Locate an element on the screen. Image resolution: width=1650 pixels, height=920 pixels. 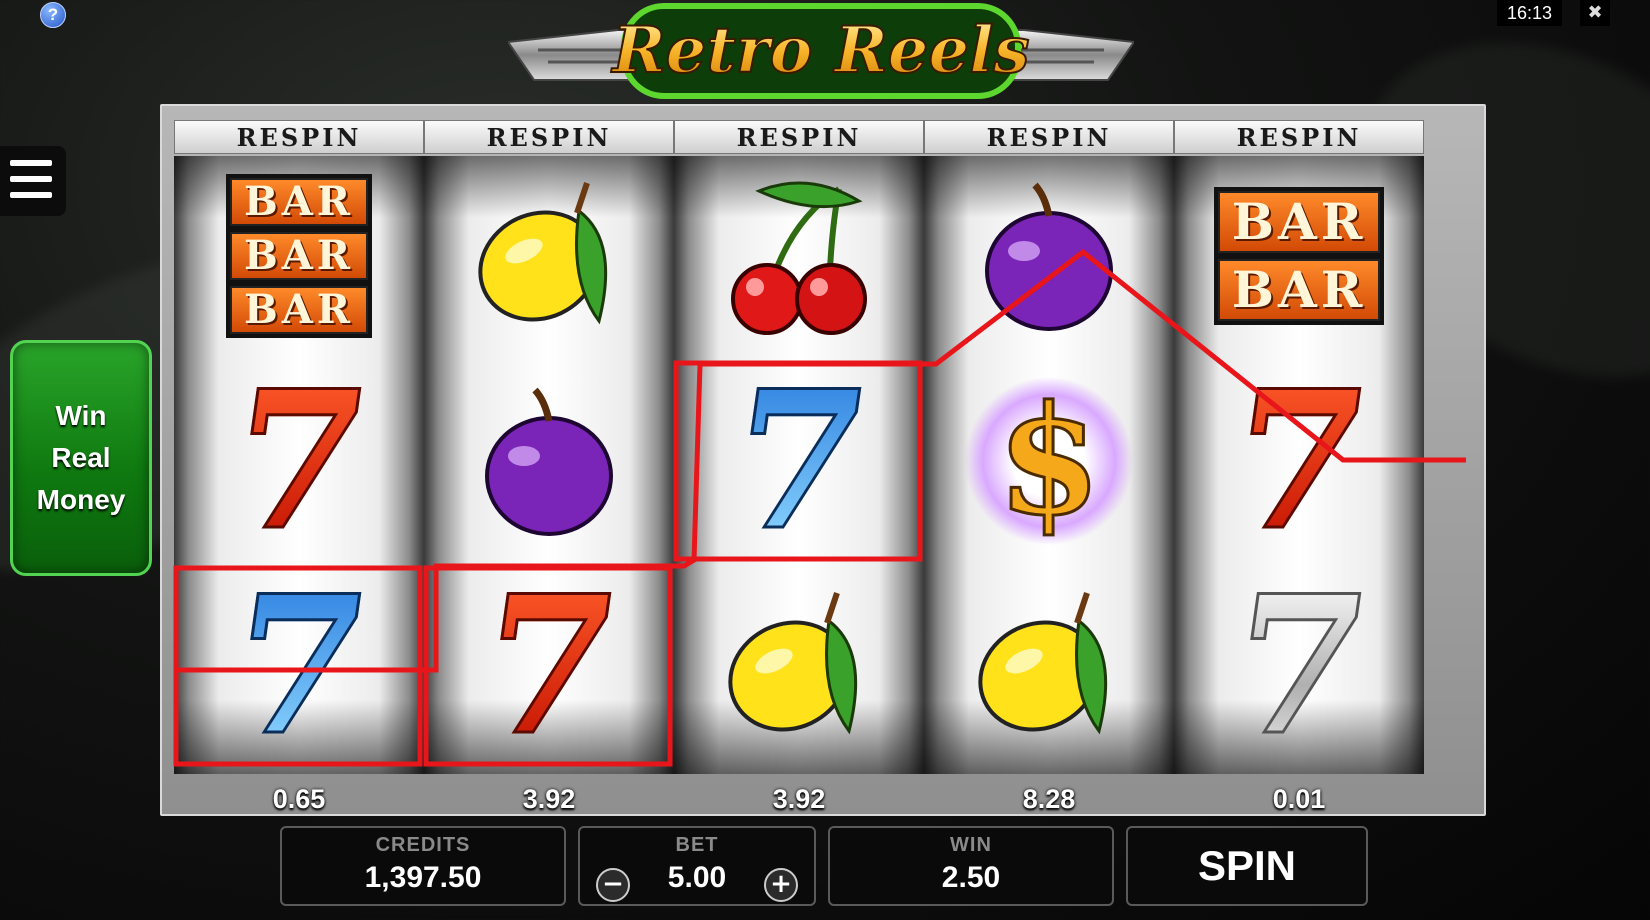
bet-decrease-button: − is located at coordinates (613, 885).